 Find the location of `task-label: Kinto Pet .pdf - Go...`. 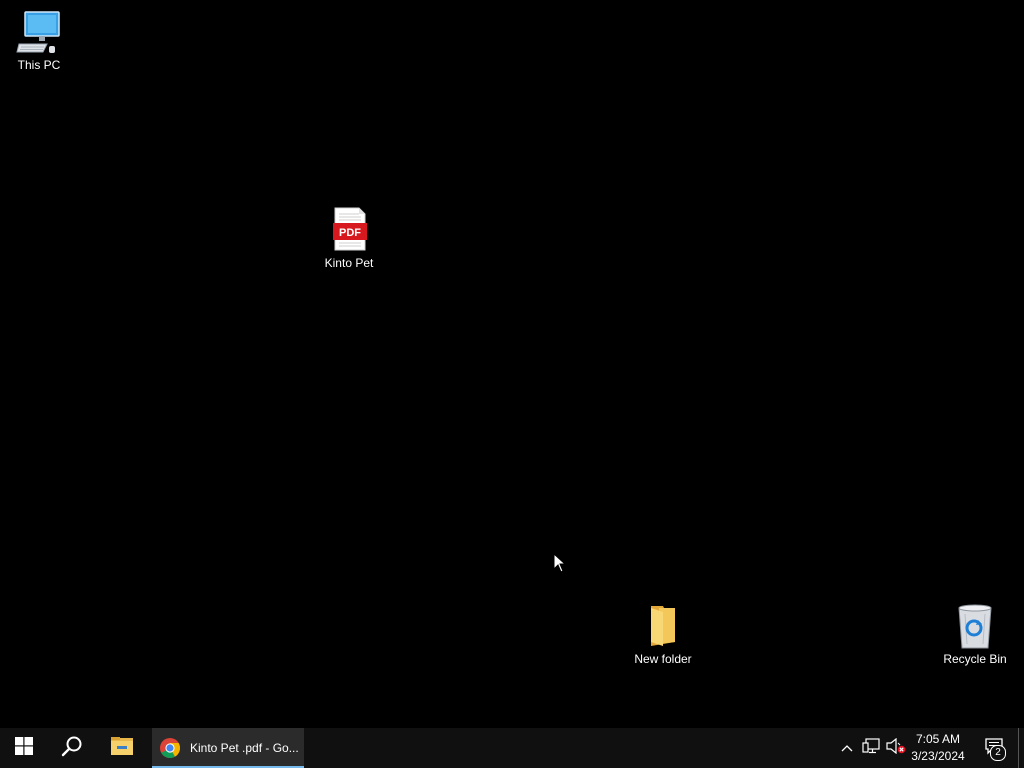

task-label: Kinto Pet .pdf - Go... is located at coordinates (244, 748).